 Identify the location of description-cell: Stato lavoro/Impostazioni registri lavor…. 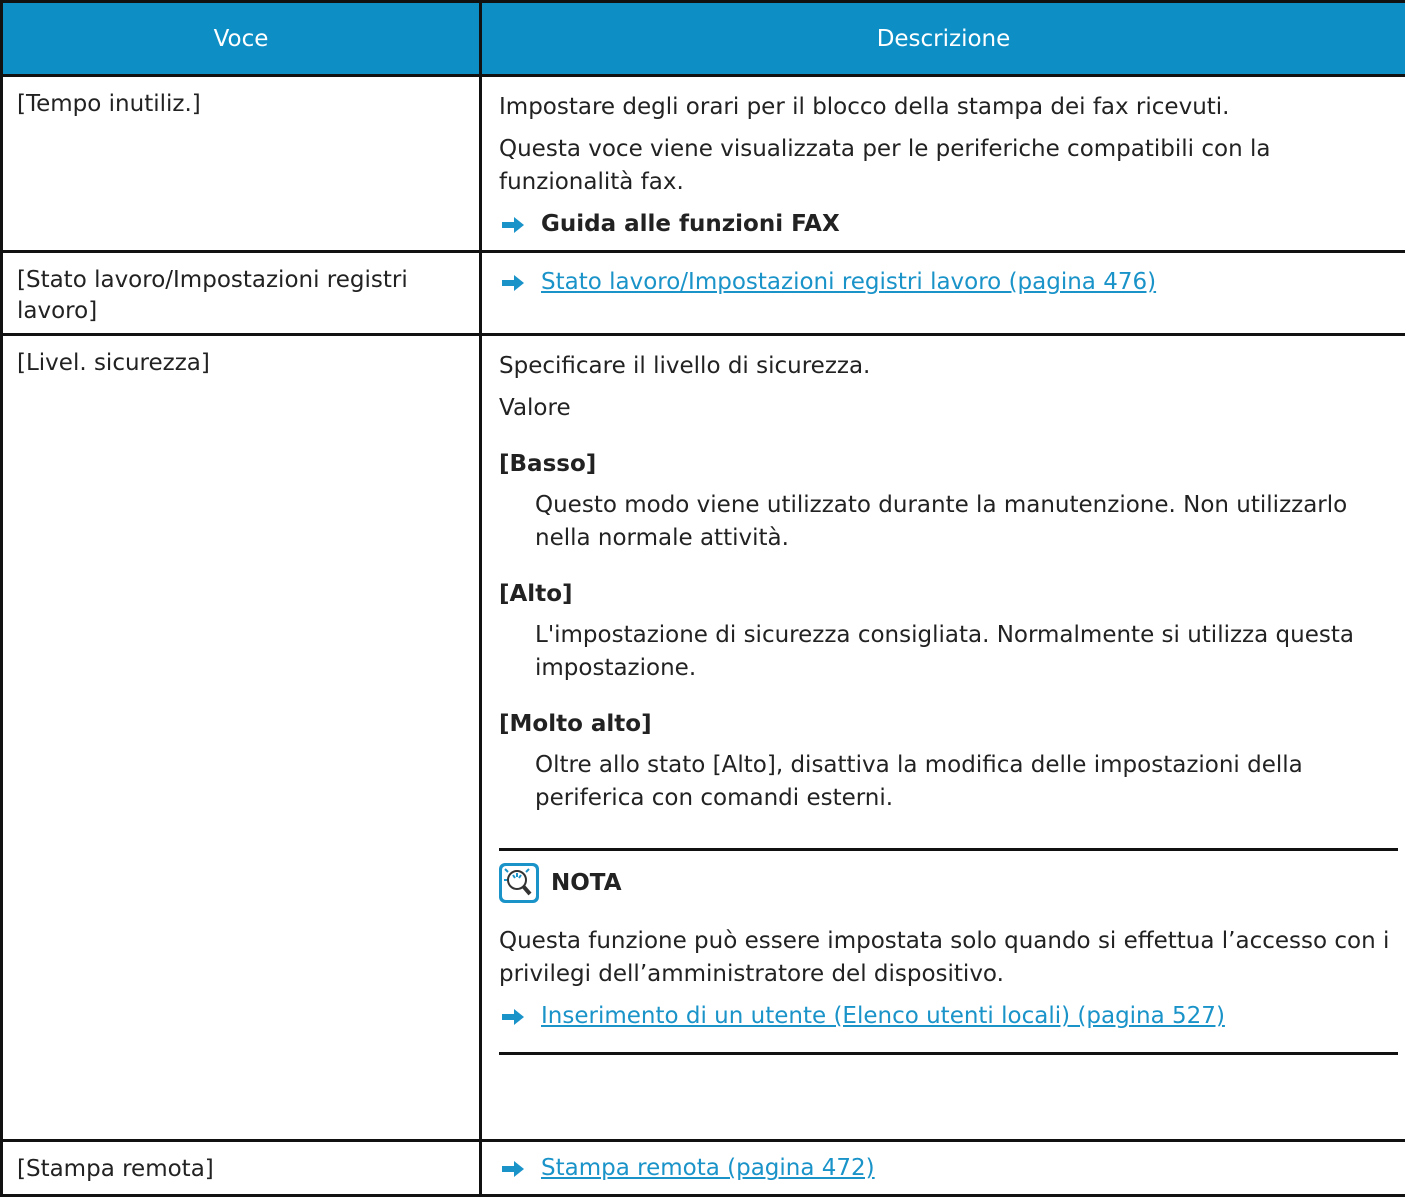
(943, 293).